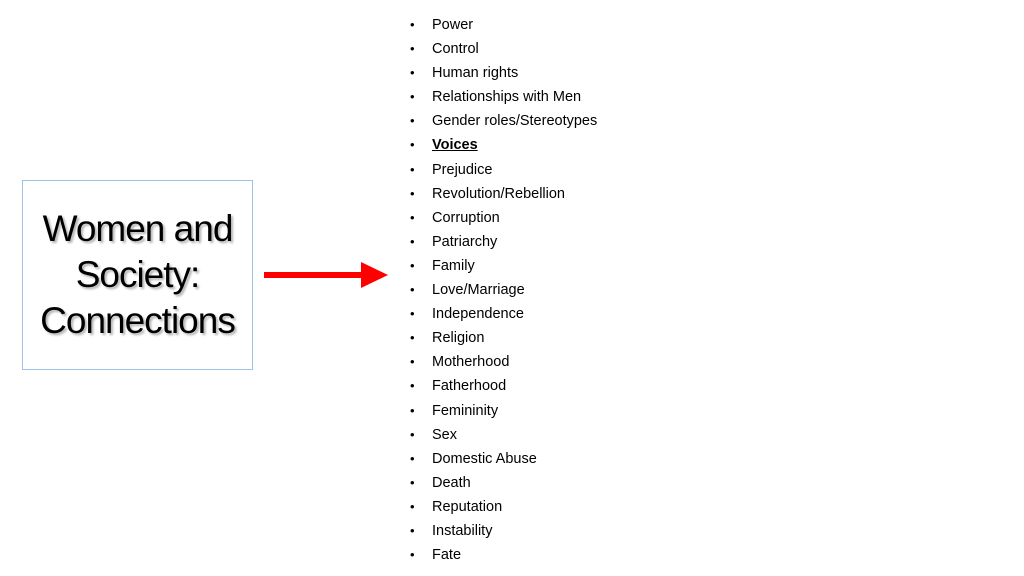 This screenshot has height=576, width=1024. I want to click on topic-label: Death, so click(451, 482).